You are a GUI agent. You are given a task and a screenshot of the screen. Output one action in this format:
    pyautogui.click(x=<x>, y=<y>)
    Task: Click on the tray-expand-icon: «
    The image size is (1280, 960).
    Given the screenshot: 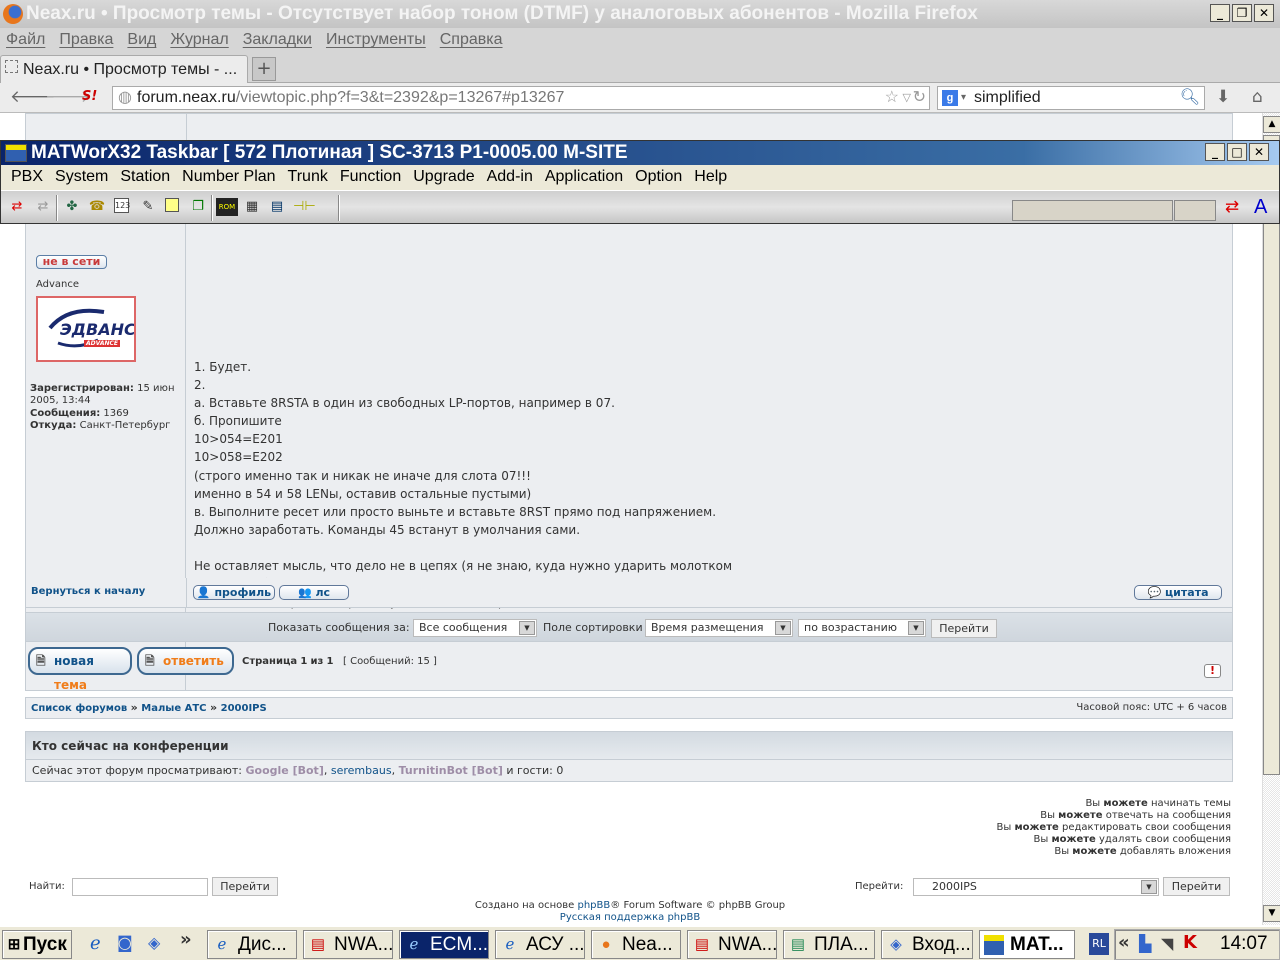 What is the action you would take?
    pyautogui.click(x=1124, y=942)
    